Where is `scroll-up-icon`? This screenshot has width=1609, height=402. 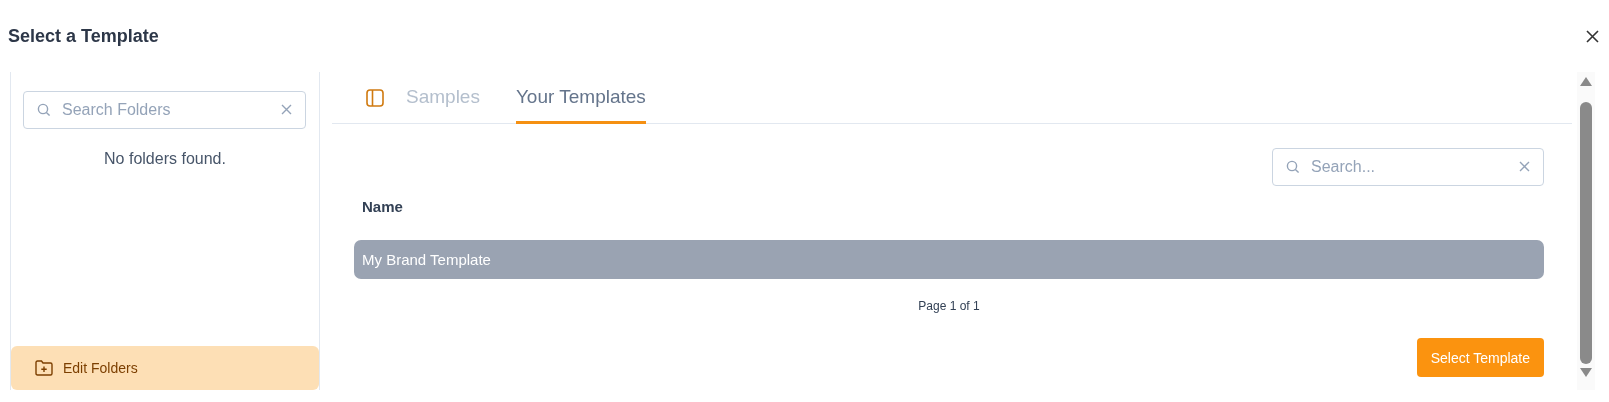 scroll-up-icon is located at coordinates (1586, 81).